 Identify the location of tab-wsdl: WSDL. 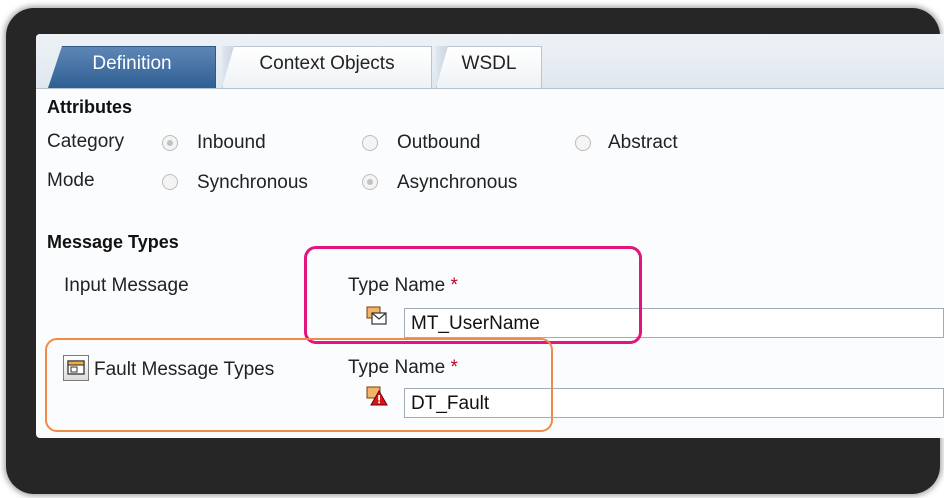
(489, 67).